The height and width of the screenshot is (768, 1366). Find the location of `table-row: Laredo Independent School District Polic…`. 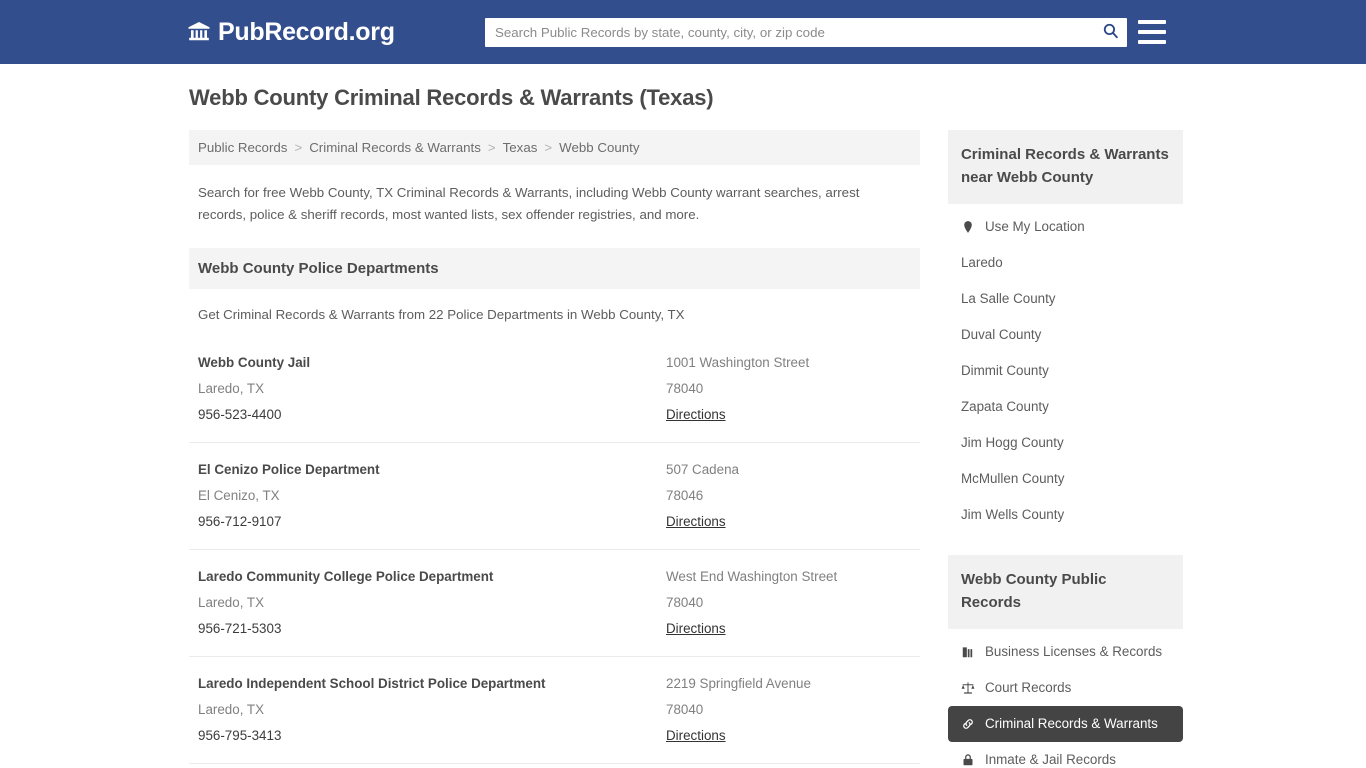

table-row: Laredo Independent School District Polic… is located at coordinates (554, 710).